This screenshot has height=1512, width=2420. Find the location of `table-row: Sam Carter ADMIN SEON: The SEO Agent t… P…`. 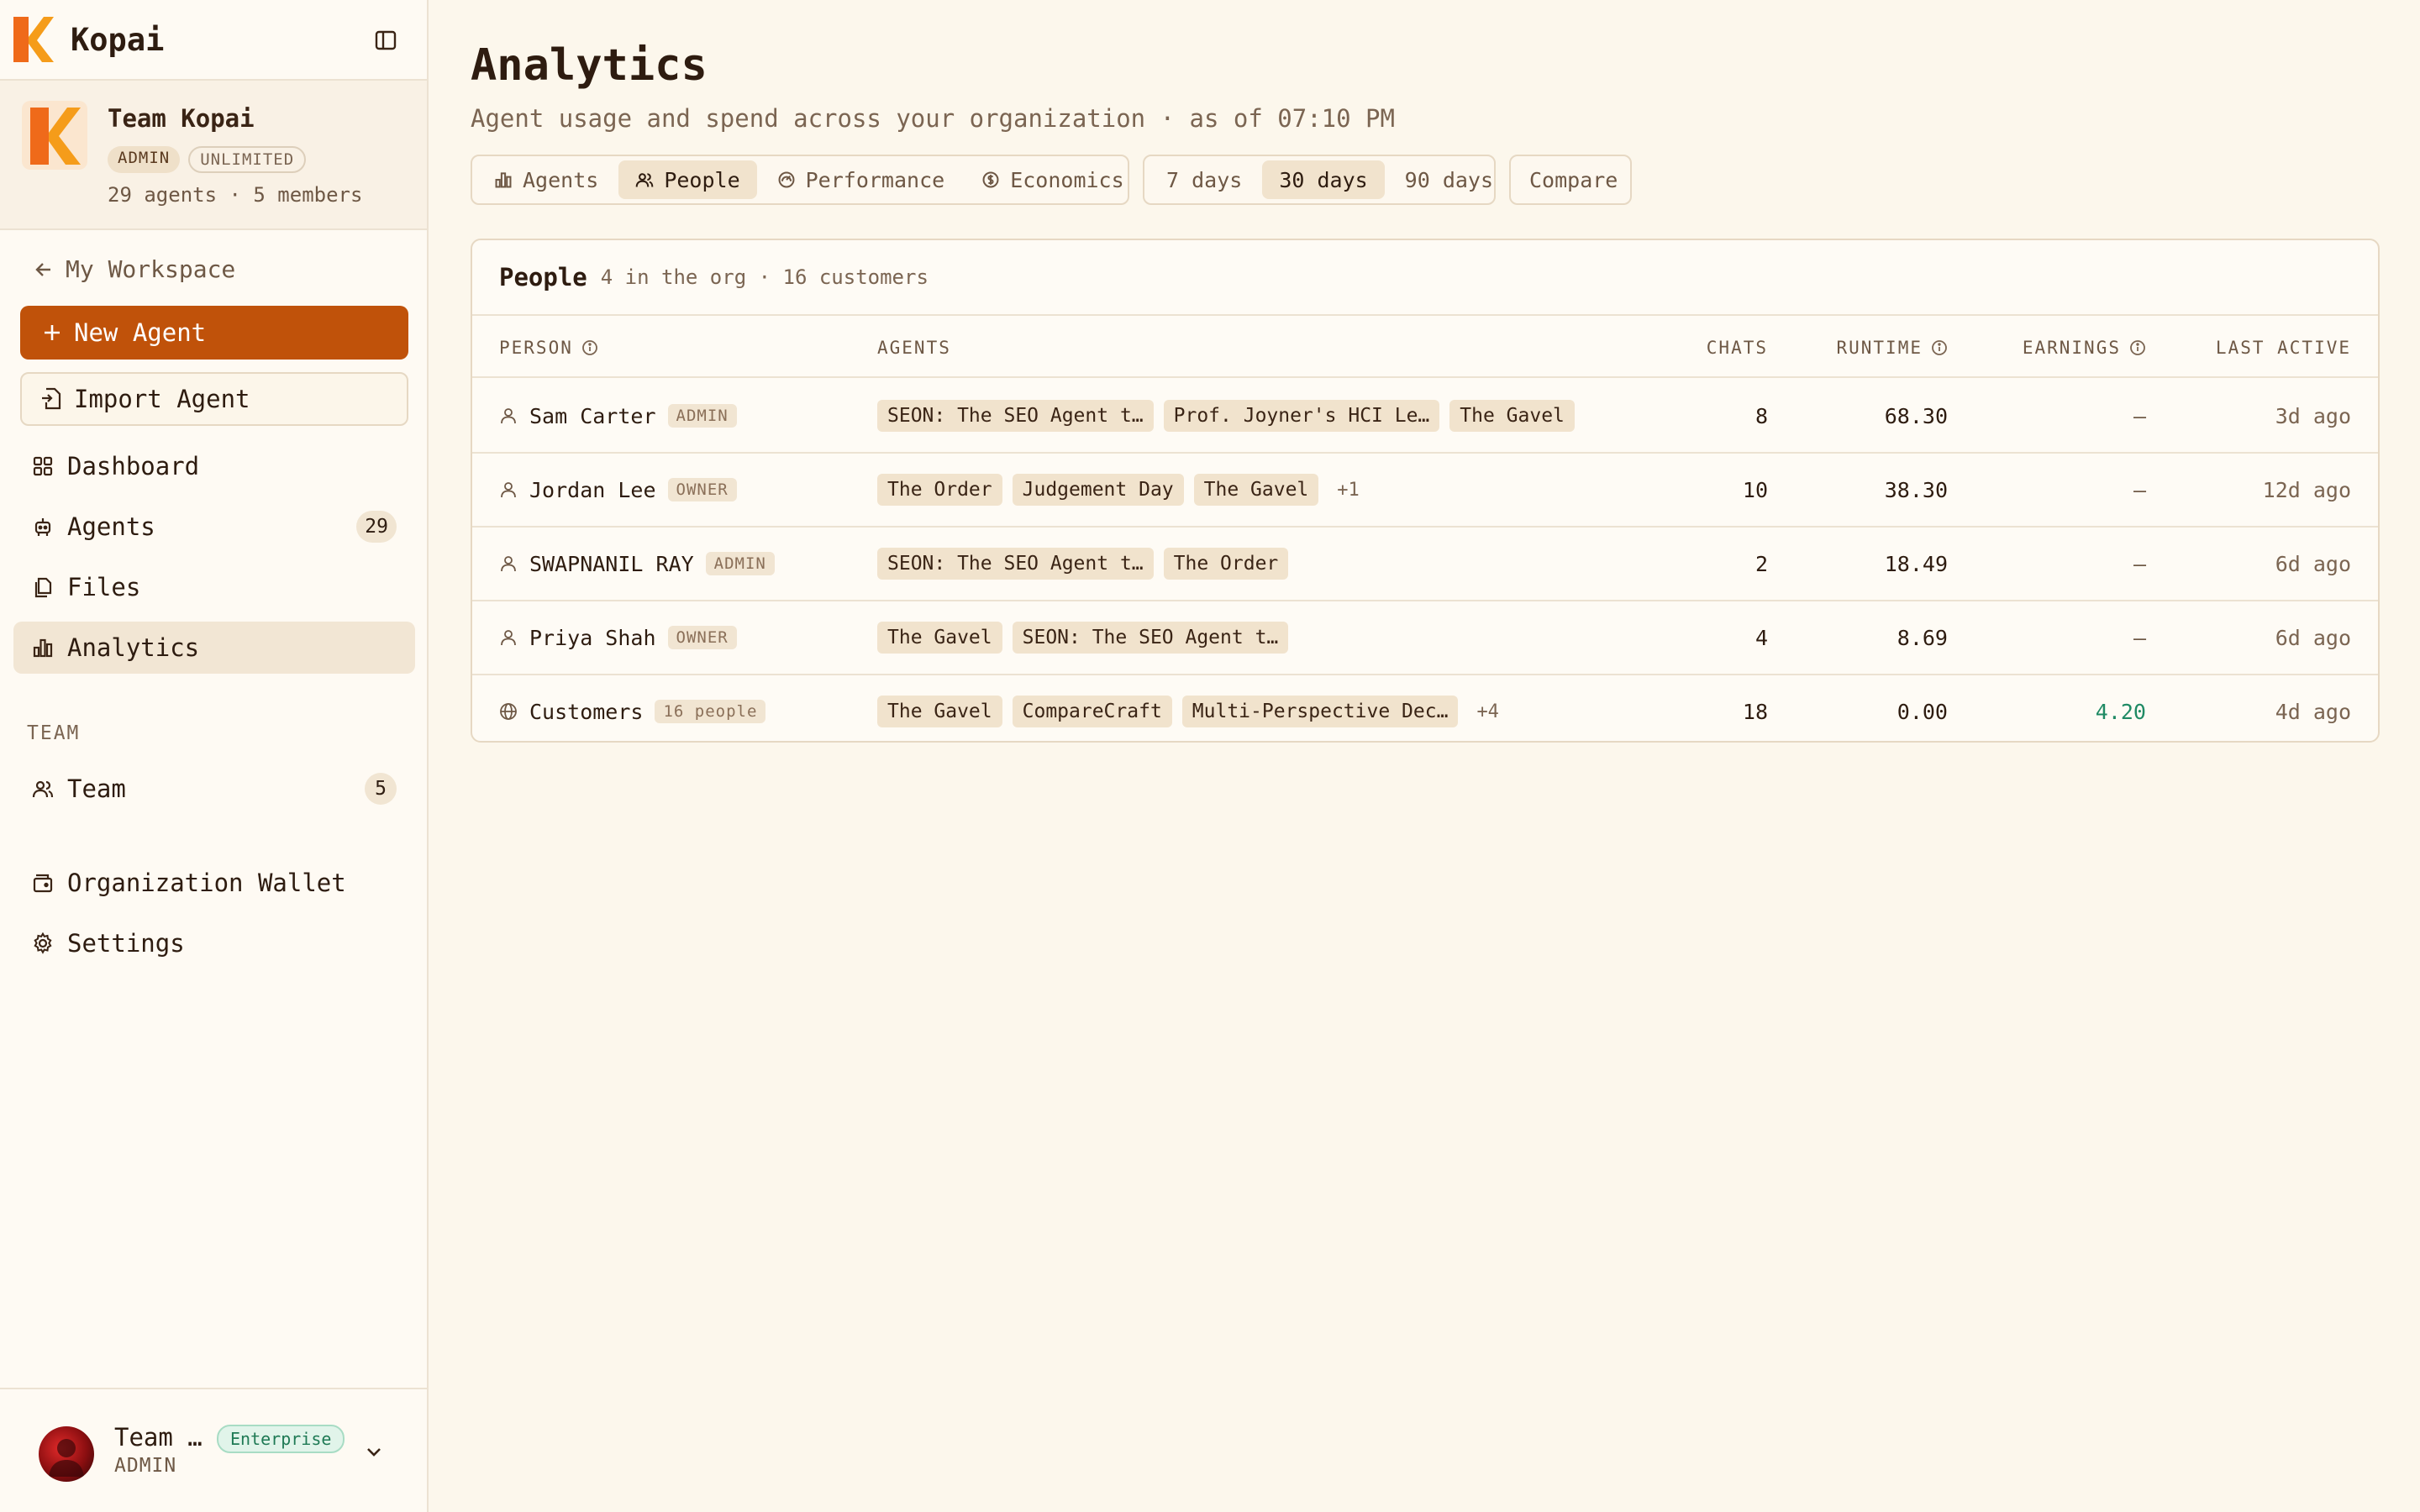

table-row: Sam Carter ADMIN SEON: The SEO Agent t… P… is located at coordinates (1425, 417).